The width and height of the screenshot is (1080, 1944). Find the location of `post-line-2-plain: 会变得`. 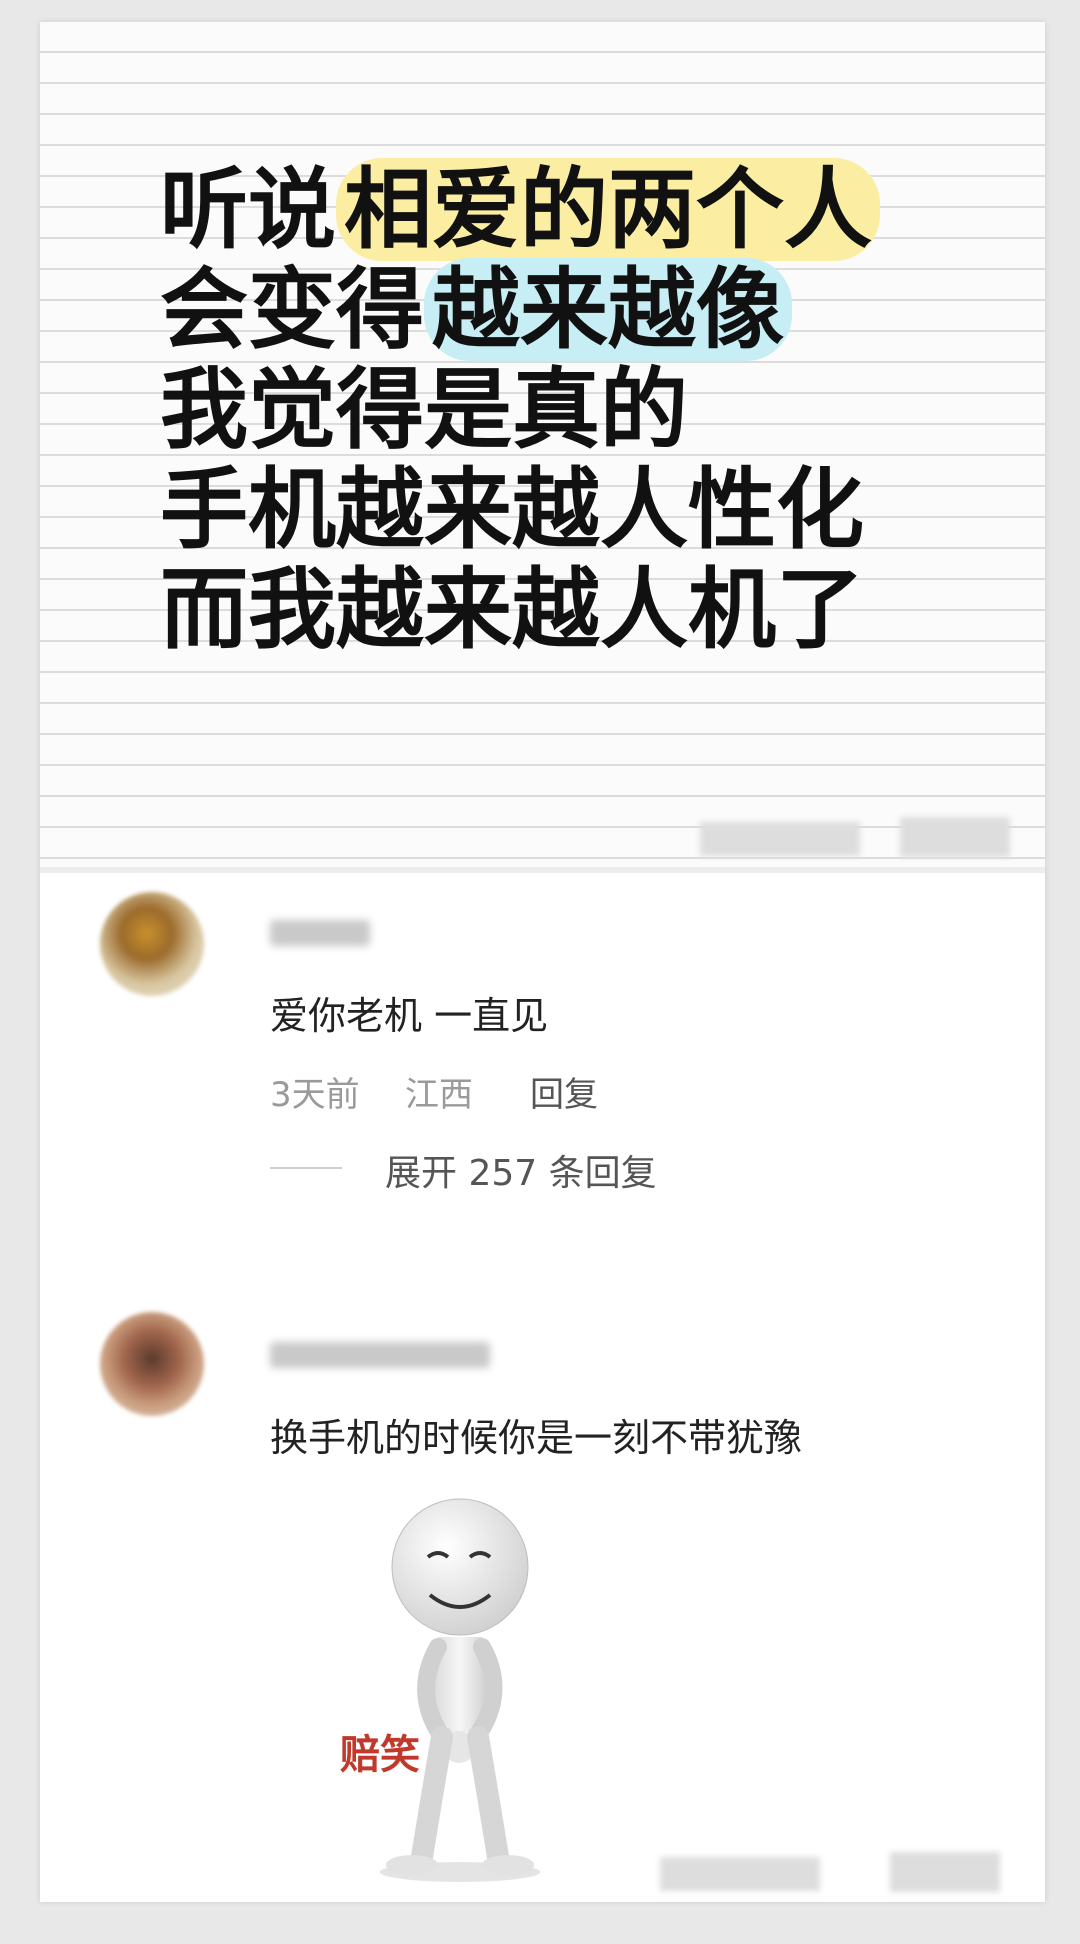

post-line-2-plain: 会变得 is located at coordinates (292, 309).